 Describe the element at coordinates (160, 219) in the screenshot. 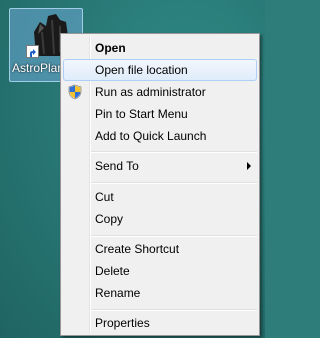

I see `menu-item-copy: Copy` at that location.